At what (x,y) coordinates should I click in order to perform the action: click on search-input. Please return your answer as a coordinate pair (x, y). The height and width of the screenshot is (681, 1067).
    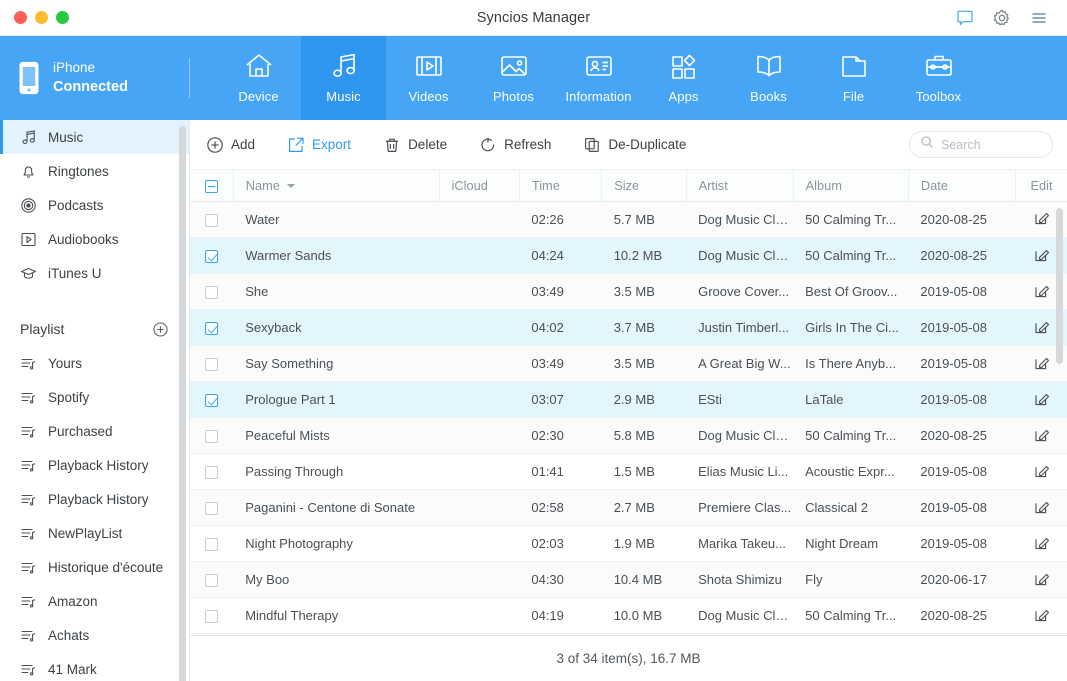
    Looking at the image, I should click on (991, 144).